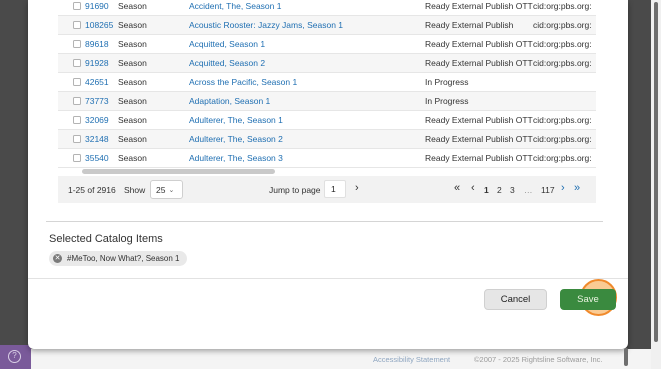  Describe the element at coordinates (178, 171) in the screenshot. I see `horizontal-scrollbar` at that location.